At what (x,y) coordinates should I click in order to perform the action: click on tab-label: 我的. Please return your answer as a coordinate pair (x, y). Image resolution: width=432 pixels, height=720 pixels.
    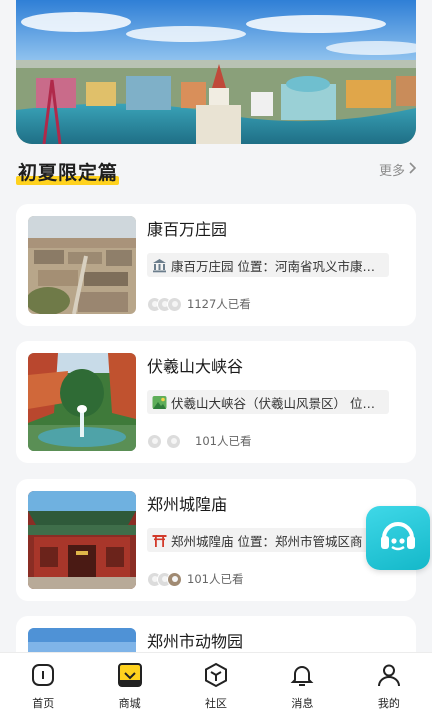
    Looking at the image, I should click on (388, 703).